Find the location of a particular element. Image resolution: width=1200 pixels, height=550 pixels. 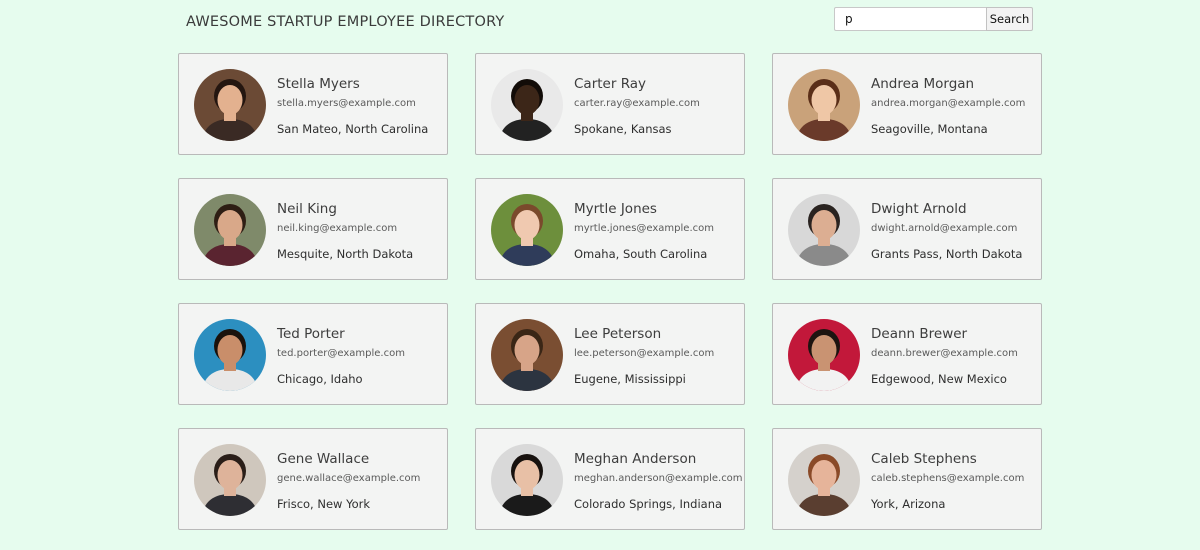

search-input is located at coordinates (910, 19).